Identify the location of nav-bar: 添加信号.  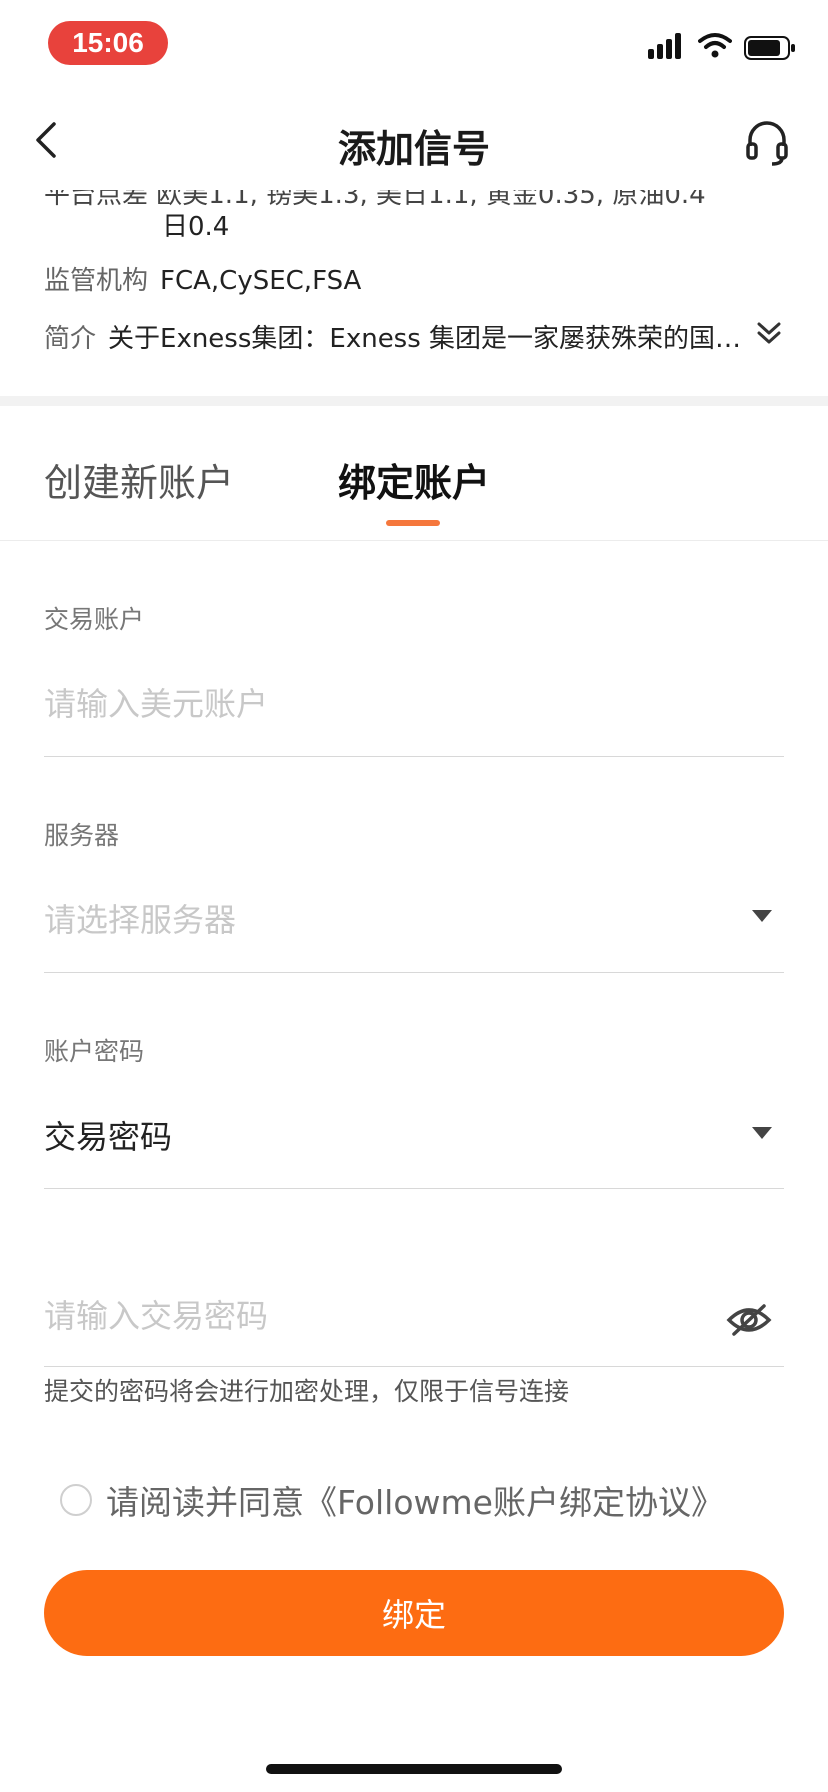
(414, 140).